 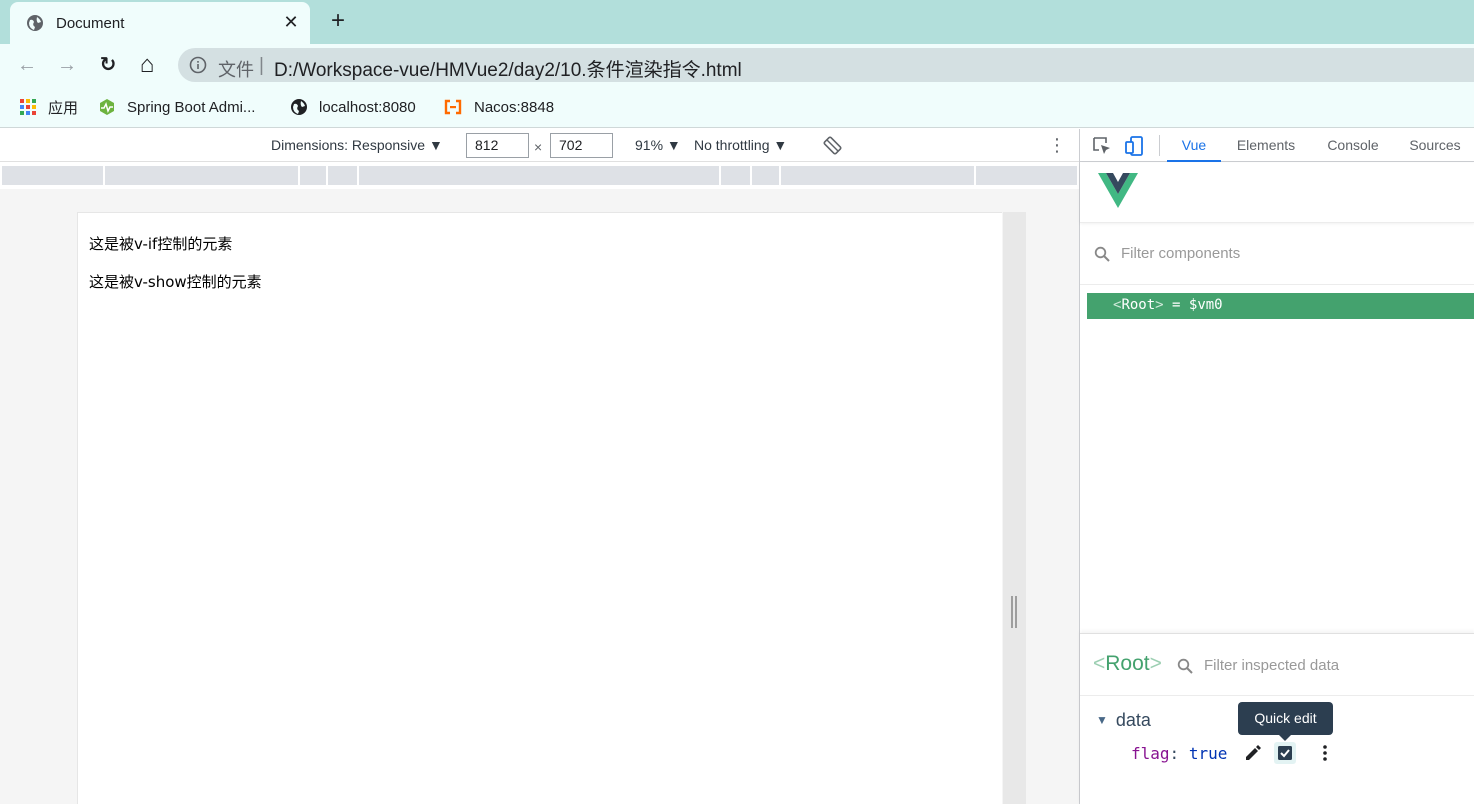 What do you see at coordinates (1159, 145) in the screenshot?
I see `toolbar-divider` at bounding box center [1159, 145].